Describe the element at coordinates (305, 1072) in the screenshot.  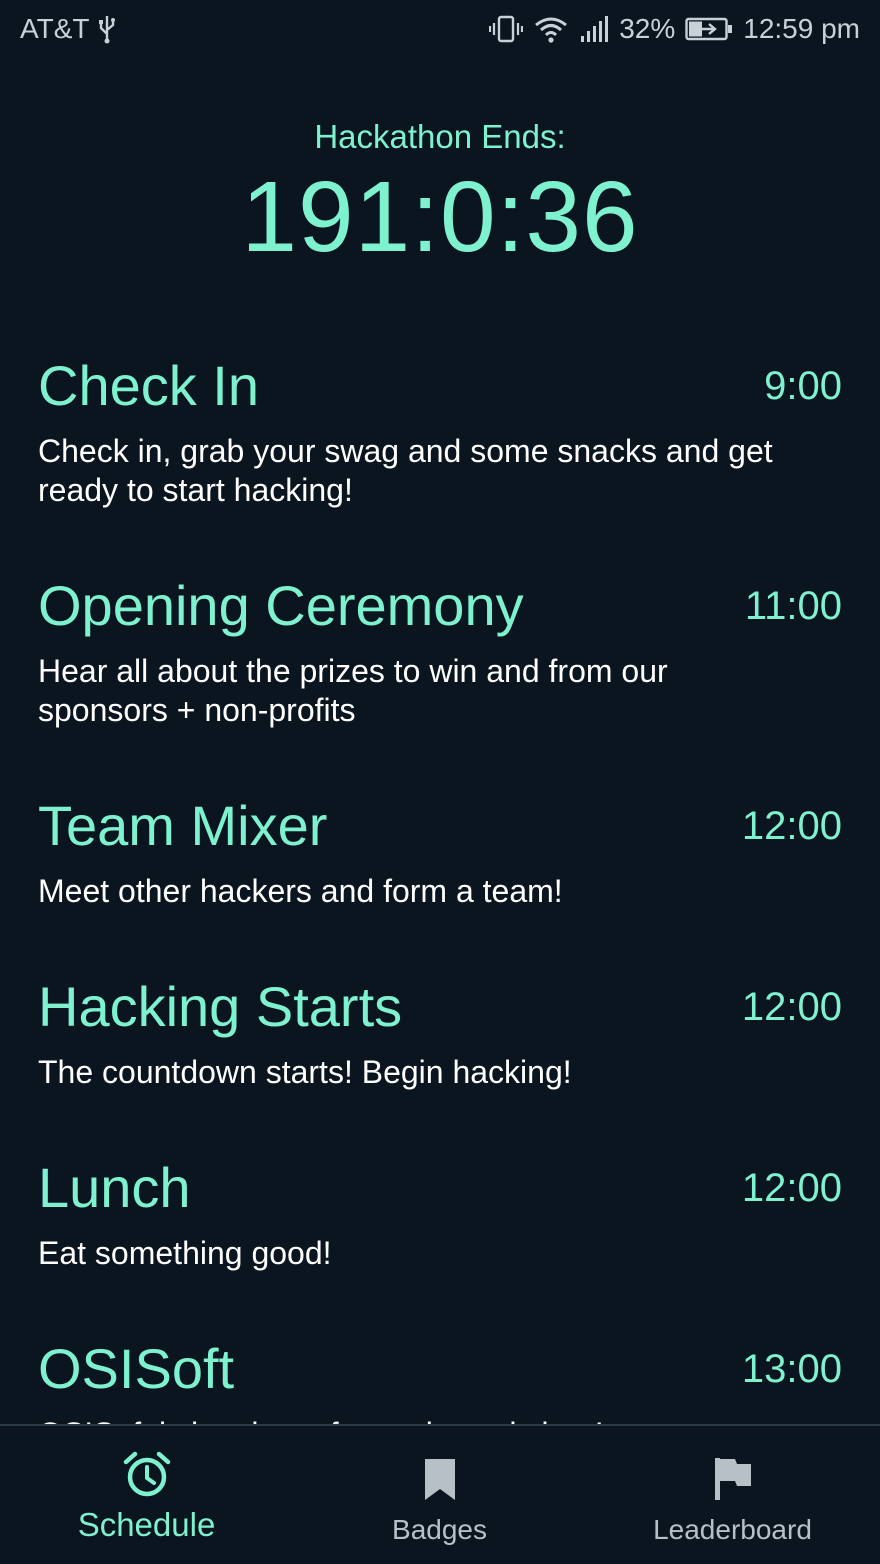
I see `event-description: The countdown starts! Begin hacking!` at that location.